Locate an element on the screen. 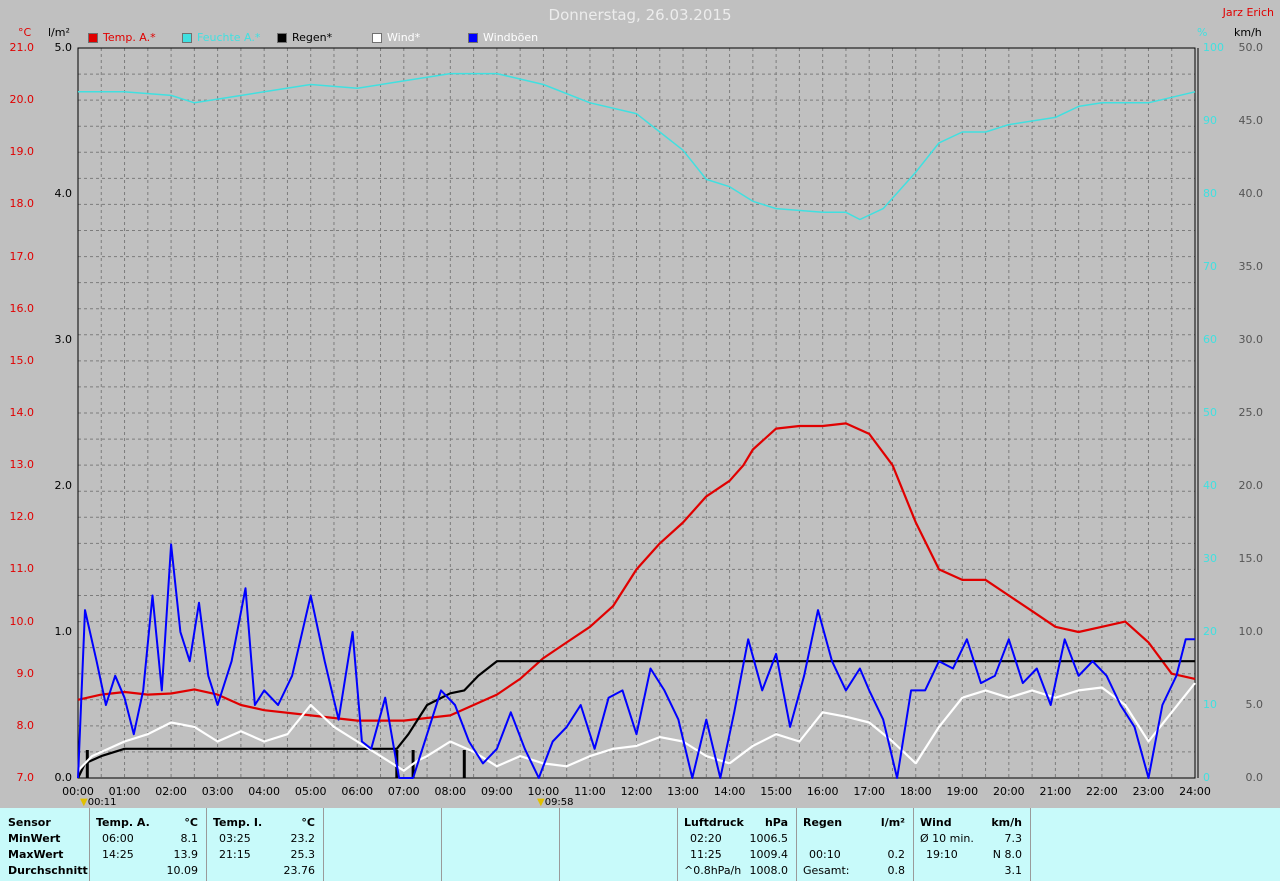 This screenshot has height=881, width=1280. rain-total-label: Gesamt: is located at coordinates (826, 870).